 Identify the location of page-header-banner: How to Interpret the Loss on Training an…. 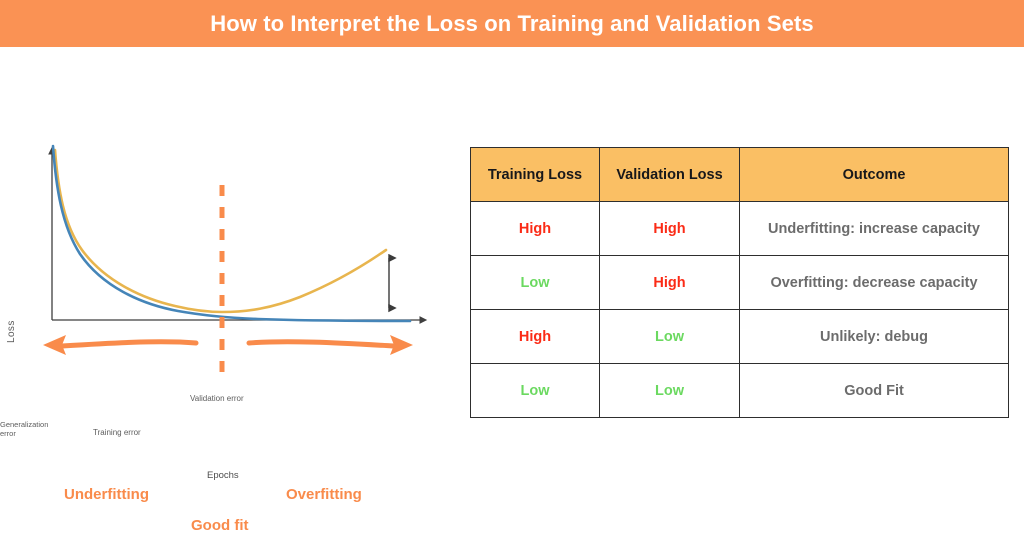
(512, 23).